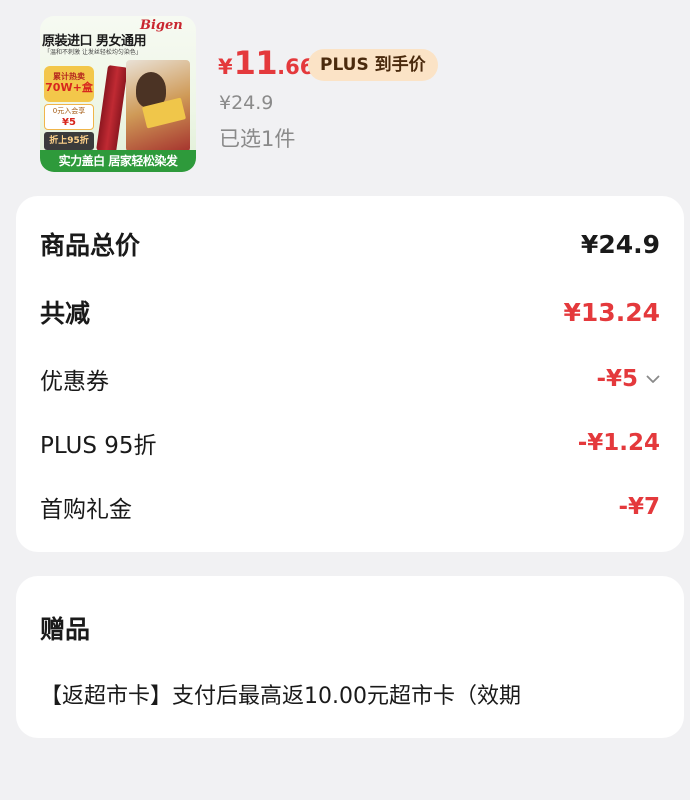 The image size is (690, 800). Describe the element at coordinates (65, 629) in the screenshot. I see `gift-title: 赠品` at that location.